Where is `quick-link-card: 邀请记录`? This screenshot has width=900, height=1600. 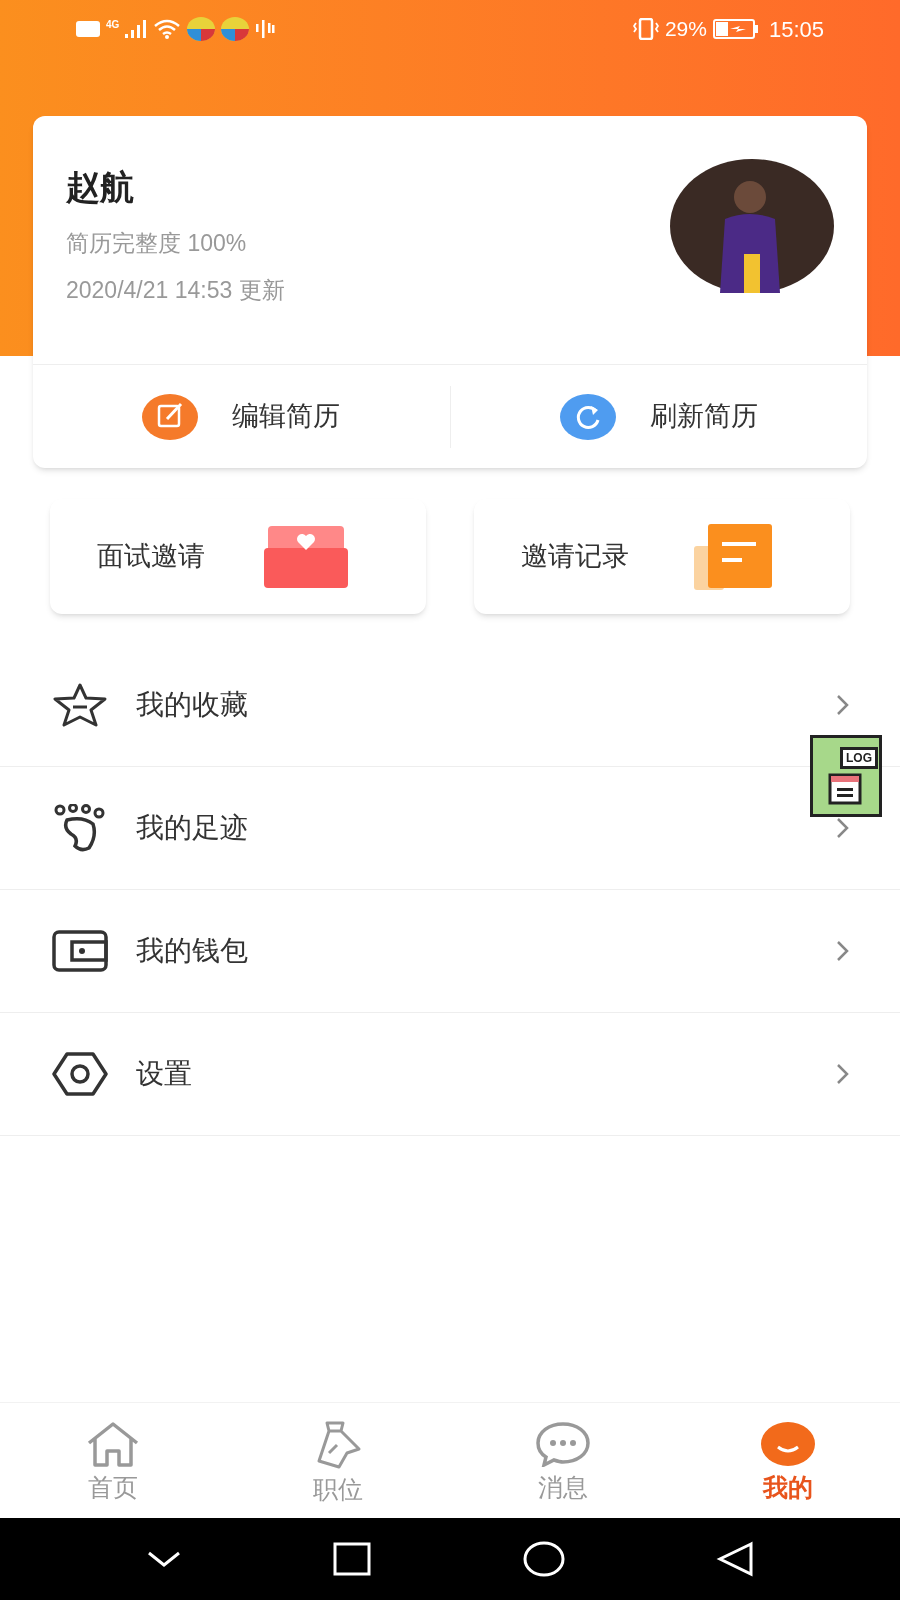
quick-link-card: 邀请记录 is located at coordinates (662, 556).